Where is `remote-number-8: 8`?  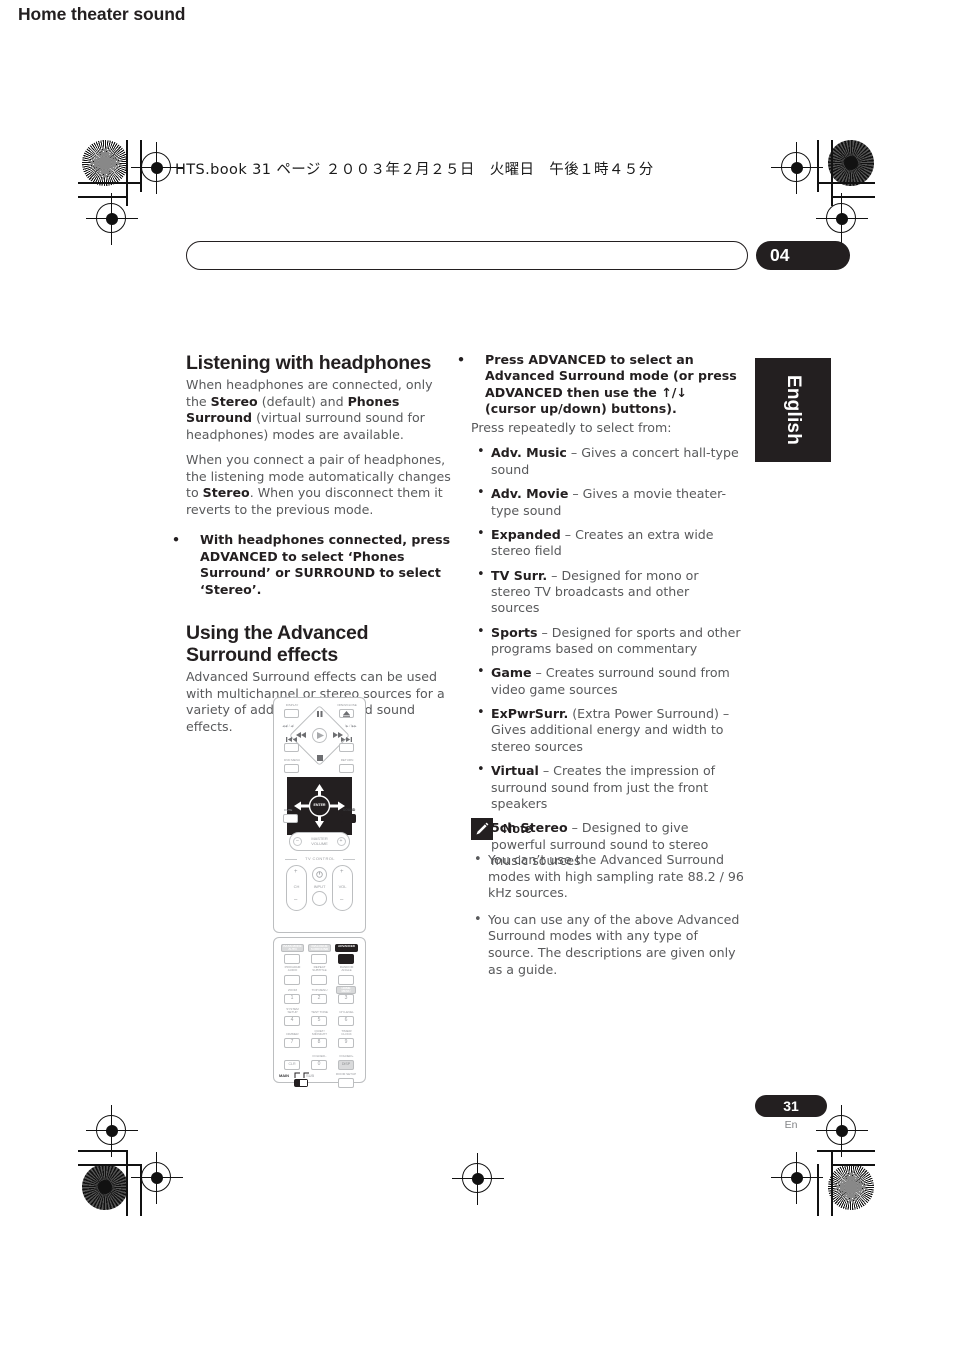
remote-number-8: 8 is located at coordinates (319, 1042).